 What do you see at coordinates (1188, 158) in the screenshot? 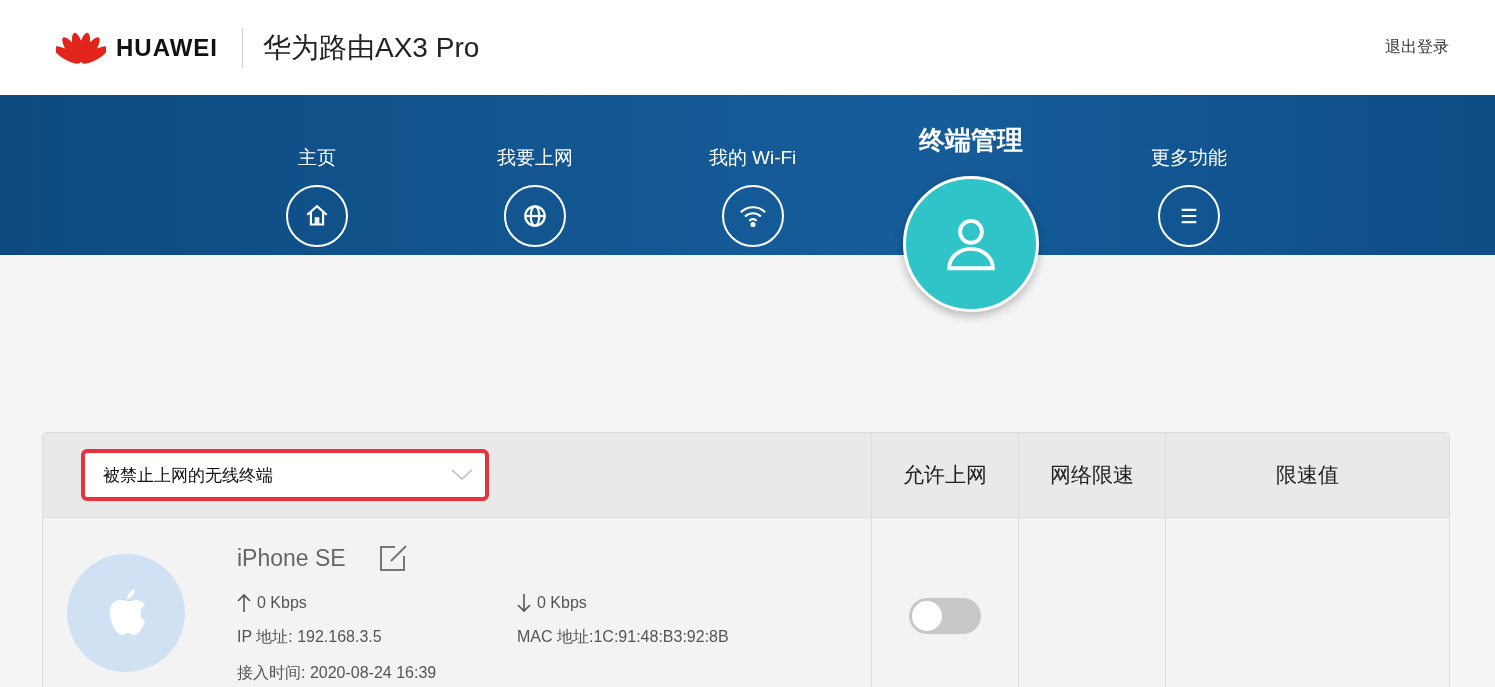
I see `nav-tab: 更多功能` at bounding box center [1188, 158].